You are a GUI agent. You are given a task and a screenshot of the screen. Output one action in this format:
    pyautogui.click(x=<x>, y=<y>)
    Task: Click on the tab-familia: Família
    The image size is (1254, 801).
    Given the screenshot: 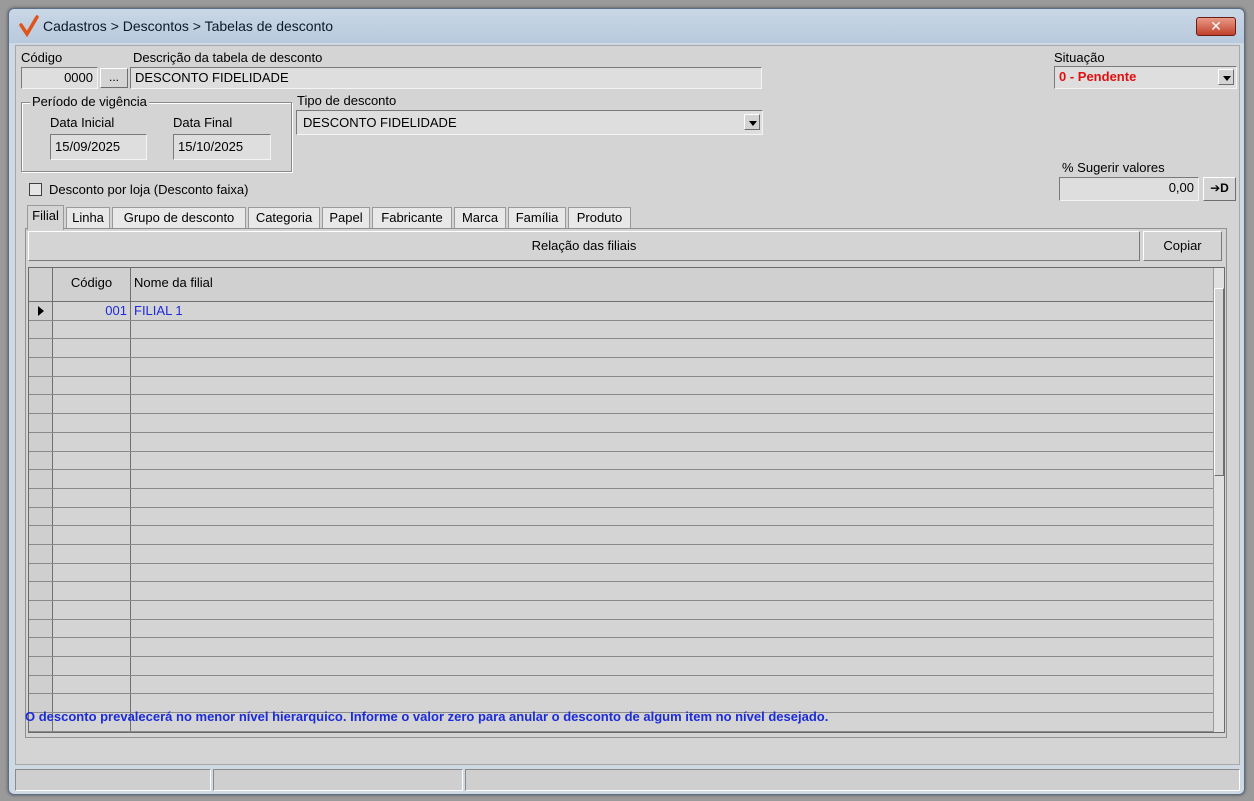 What is the action you would take?
    pyautogui.click(x=537, y=218)
    